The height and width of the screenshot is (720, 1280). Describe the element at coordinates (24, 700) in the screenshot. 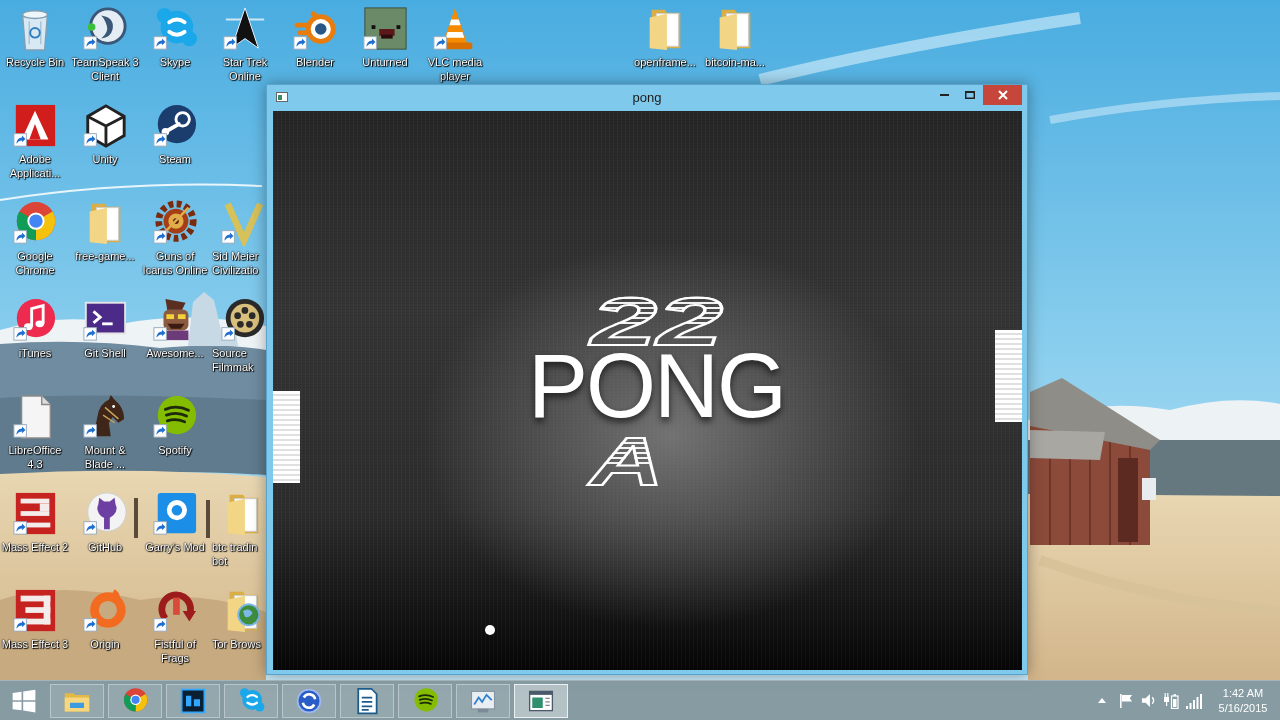

I see `windows-logo-icon` at that location.